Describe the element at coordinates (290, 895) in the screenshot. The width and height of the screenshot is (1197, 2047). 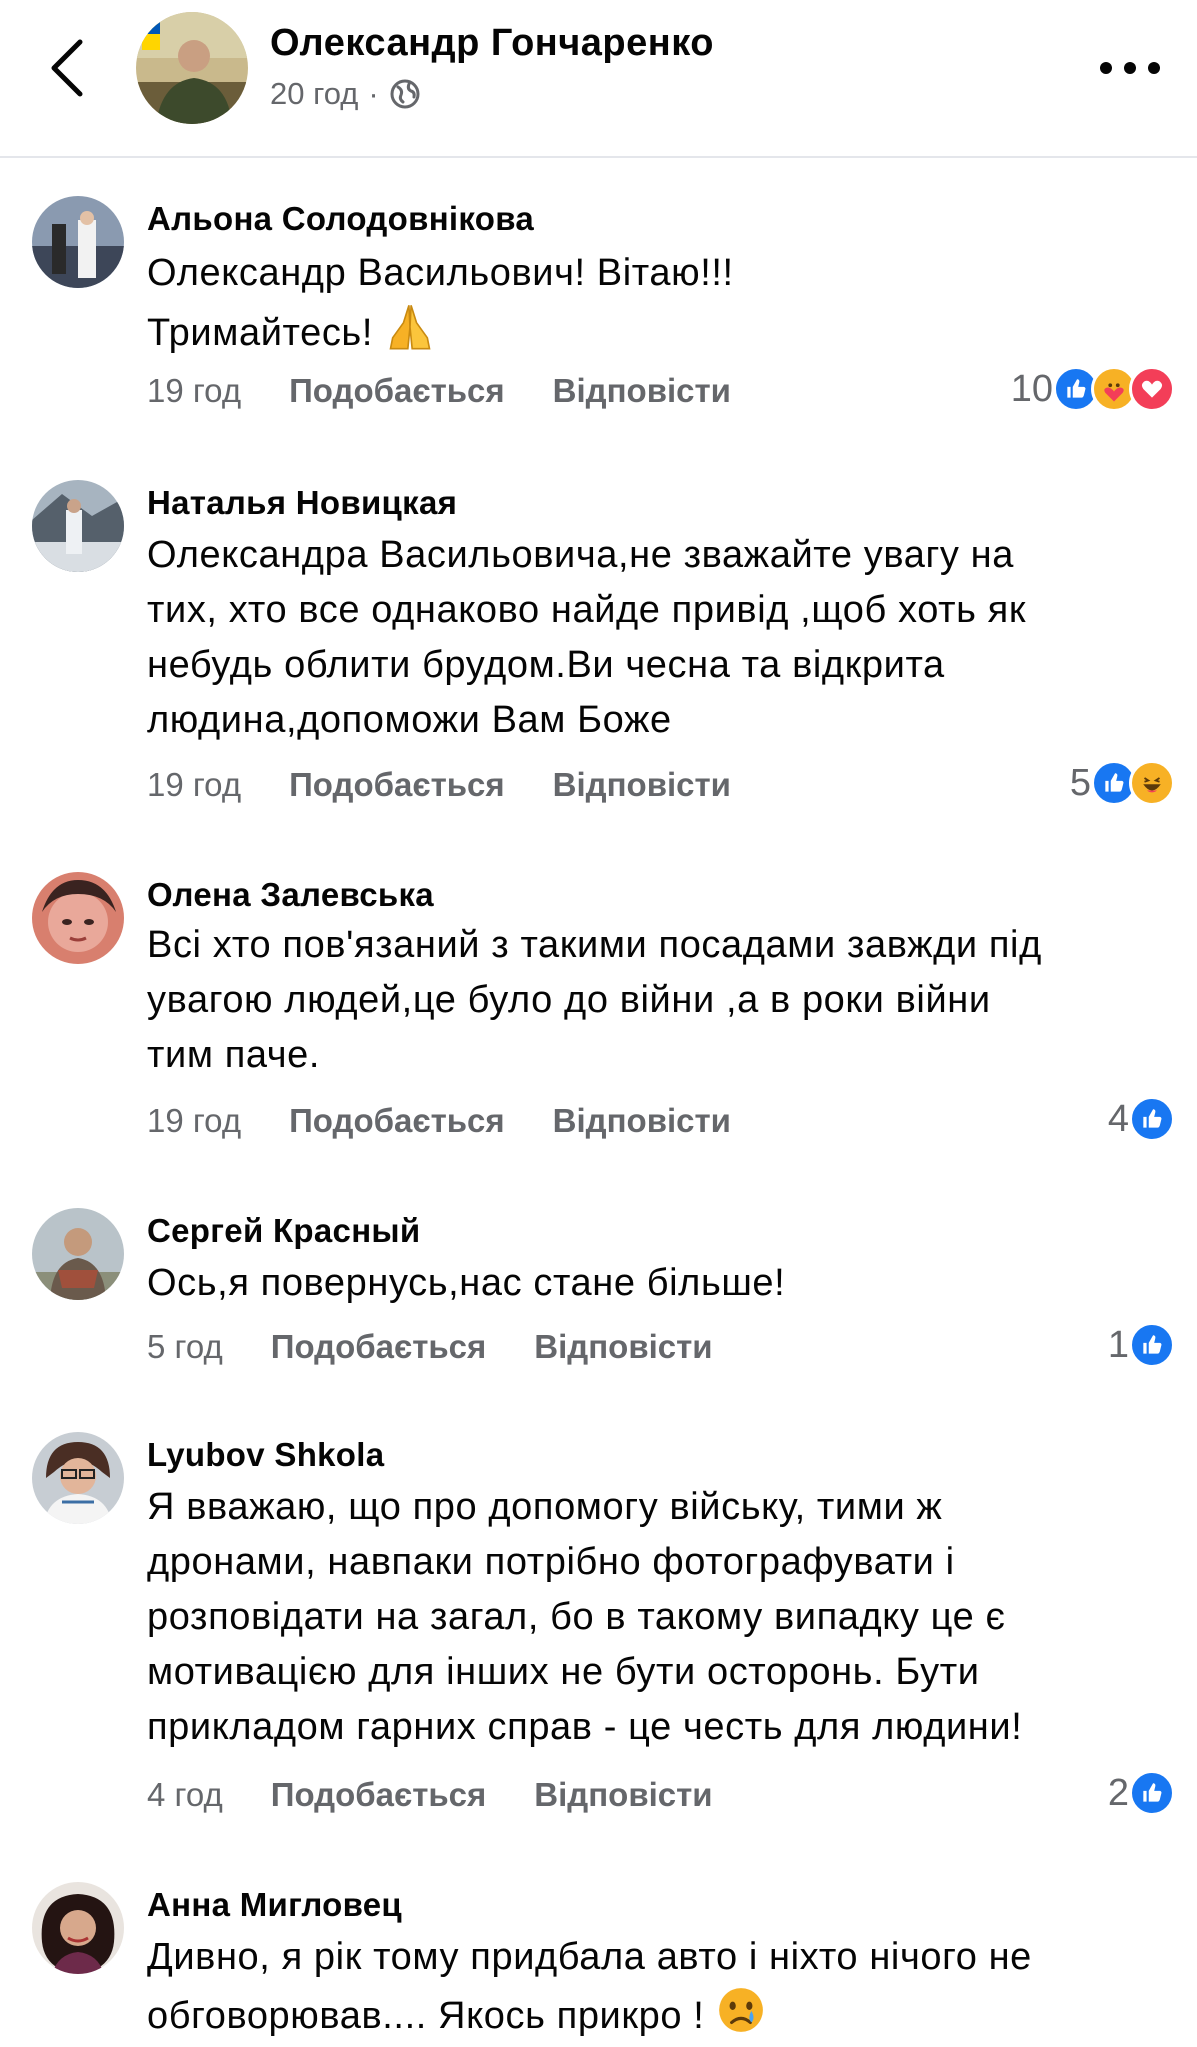
I see `commenter-name: Олена Залевська` at that location.